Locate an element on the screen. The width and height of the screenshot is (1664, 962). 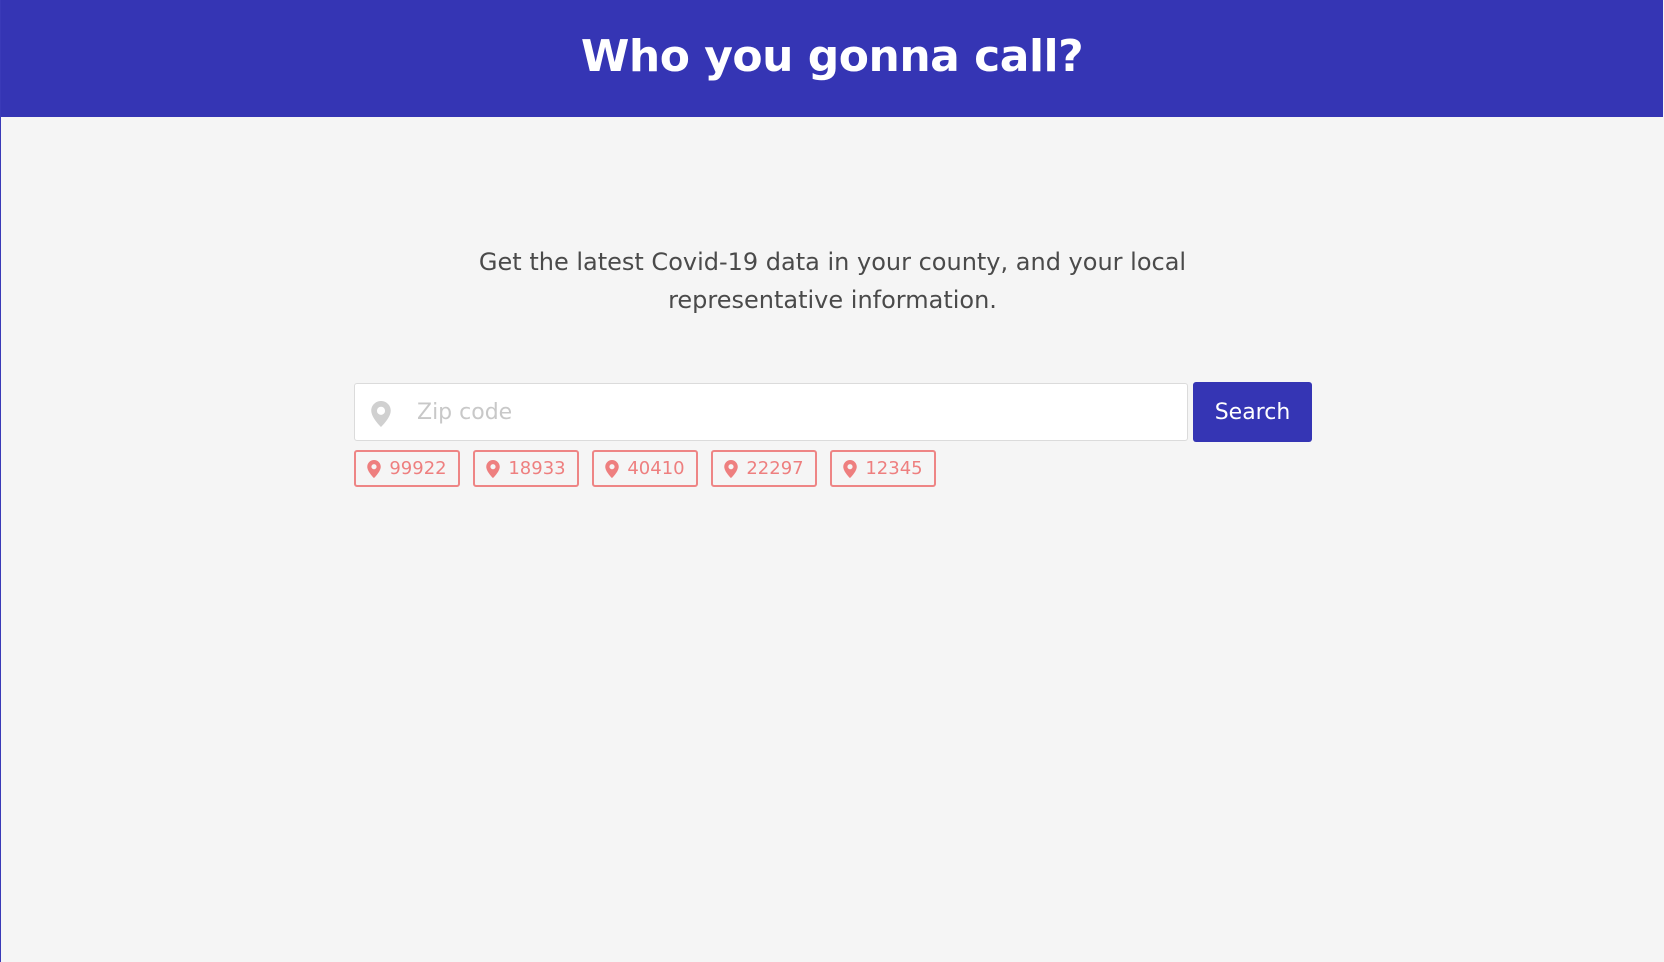
zip-suggestion-chip: 99922 is located at coordinates (407, 468).